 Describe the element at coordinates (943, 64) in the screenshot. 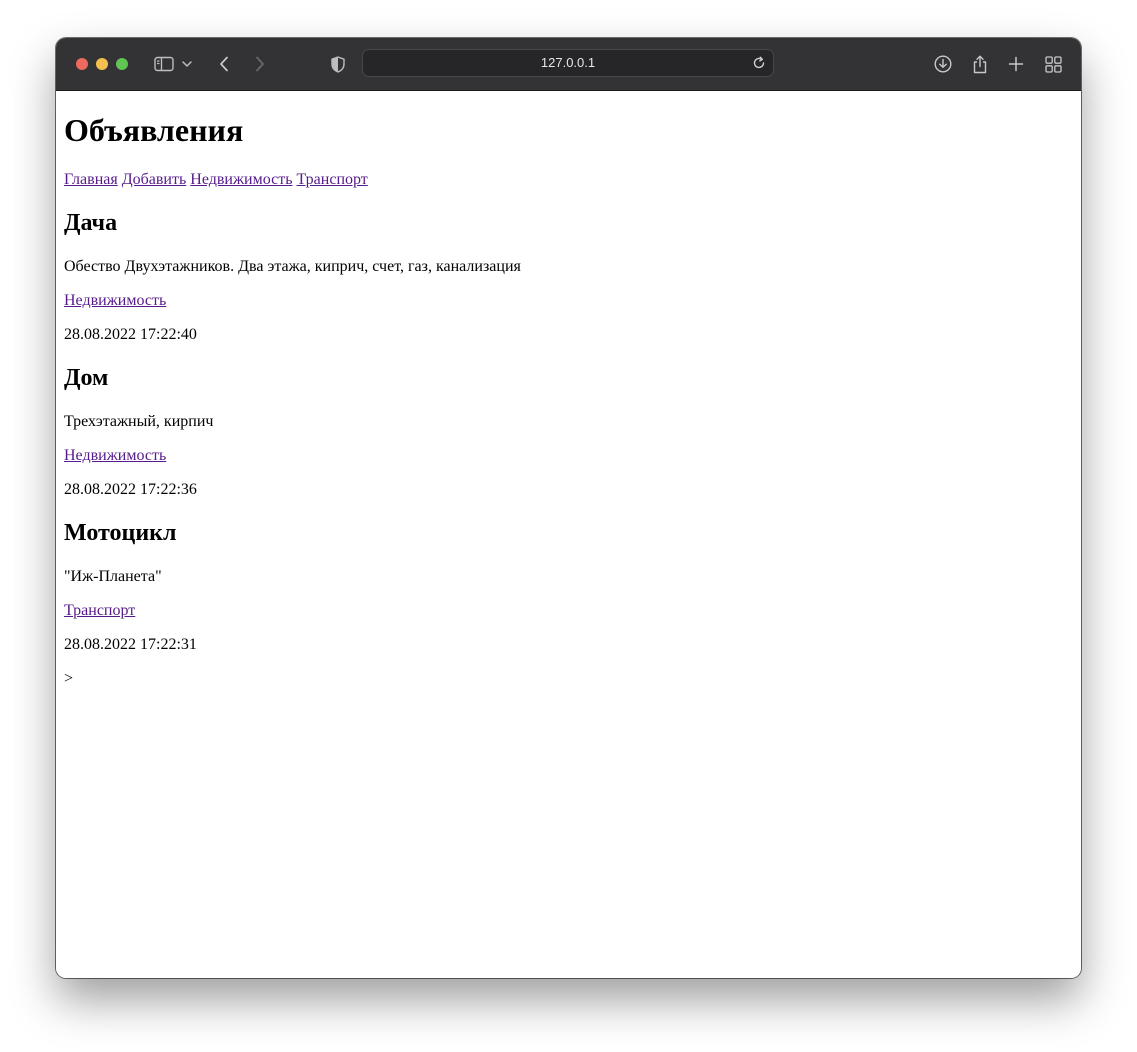

I see `download-icon` at that location.